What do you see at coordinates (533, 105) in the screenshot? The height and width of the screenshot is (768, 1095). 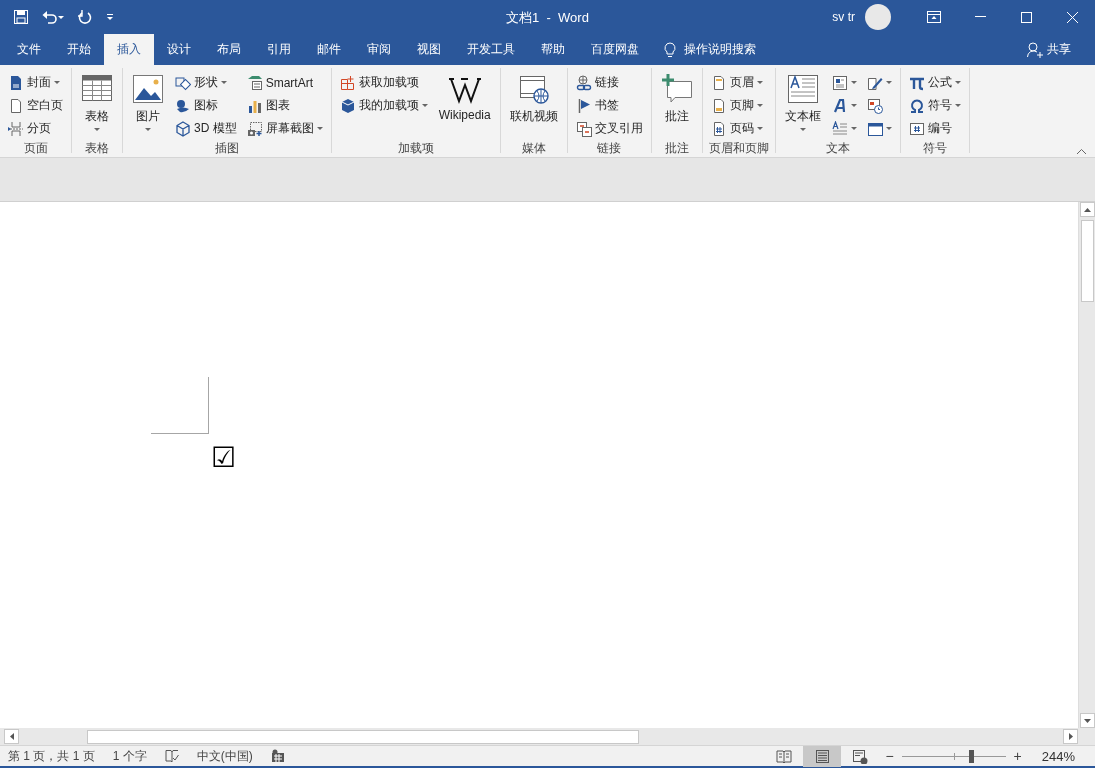 I see `film-globe-button: 联机视频` at bounding box center [533, 105].